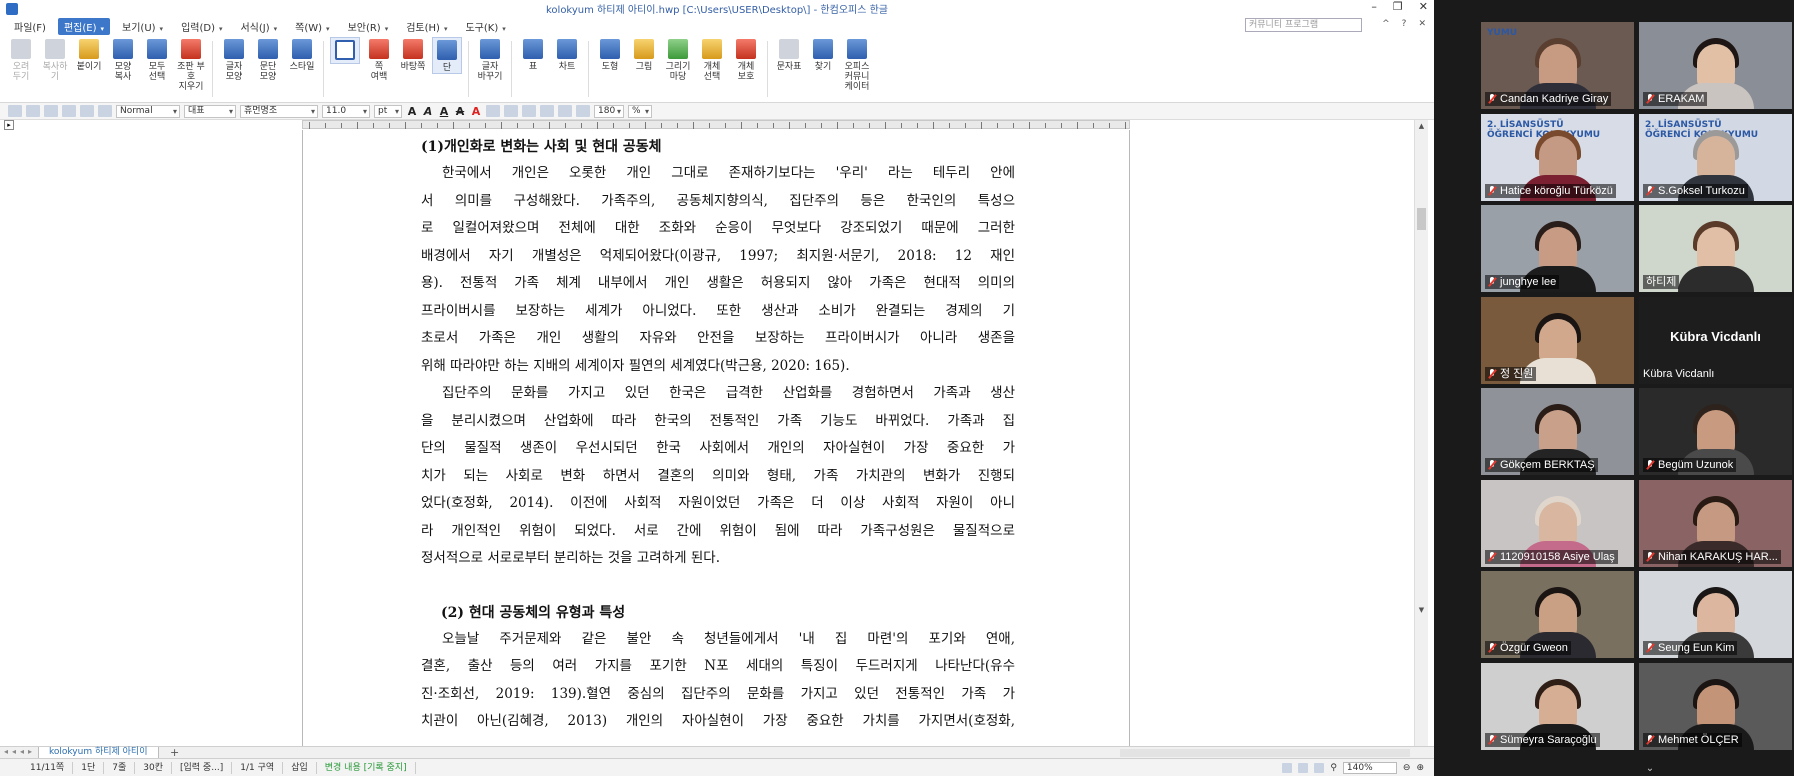 The width and height of the screenshot is (1794, 776). Describe the element at coordinates (258, 26) in the screenshot. I see `menu-item-4: 서식(J) ▾` at that location.